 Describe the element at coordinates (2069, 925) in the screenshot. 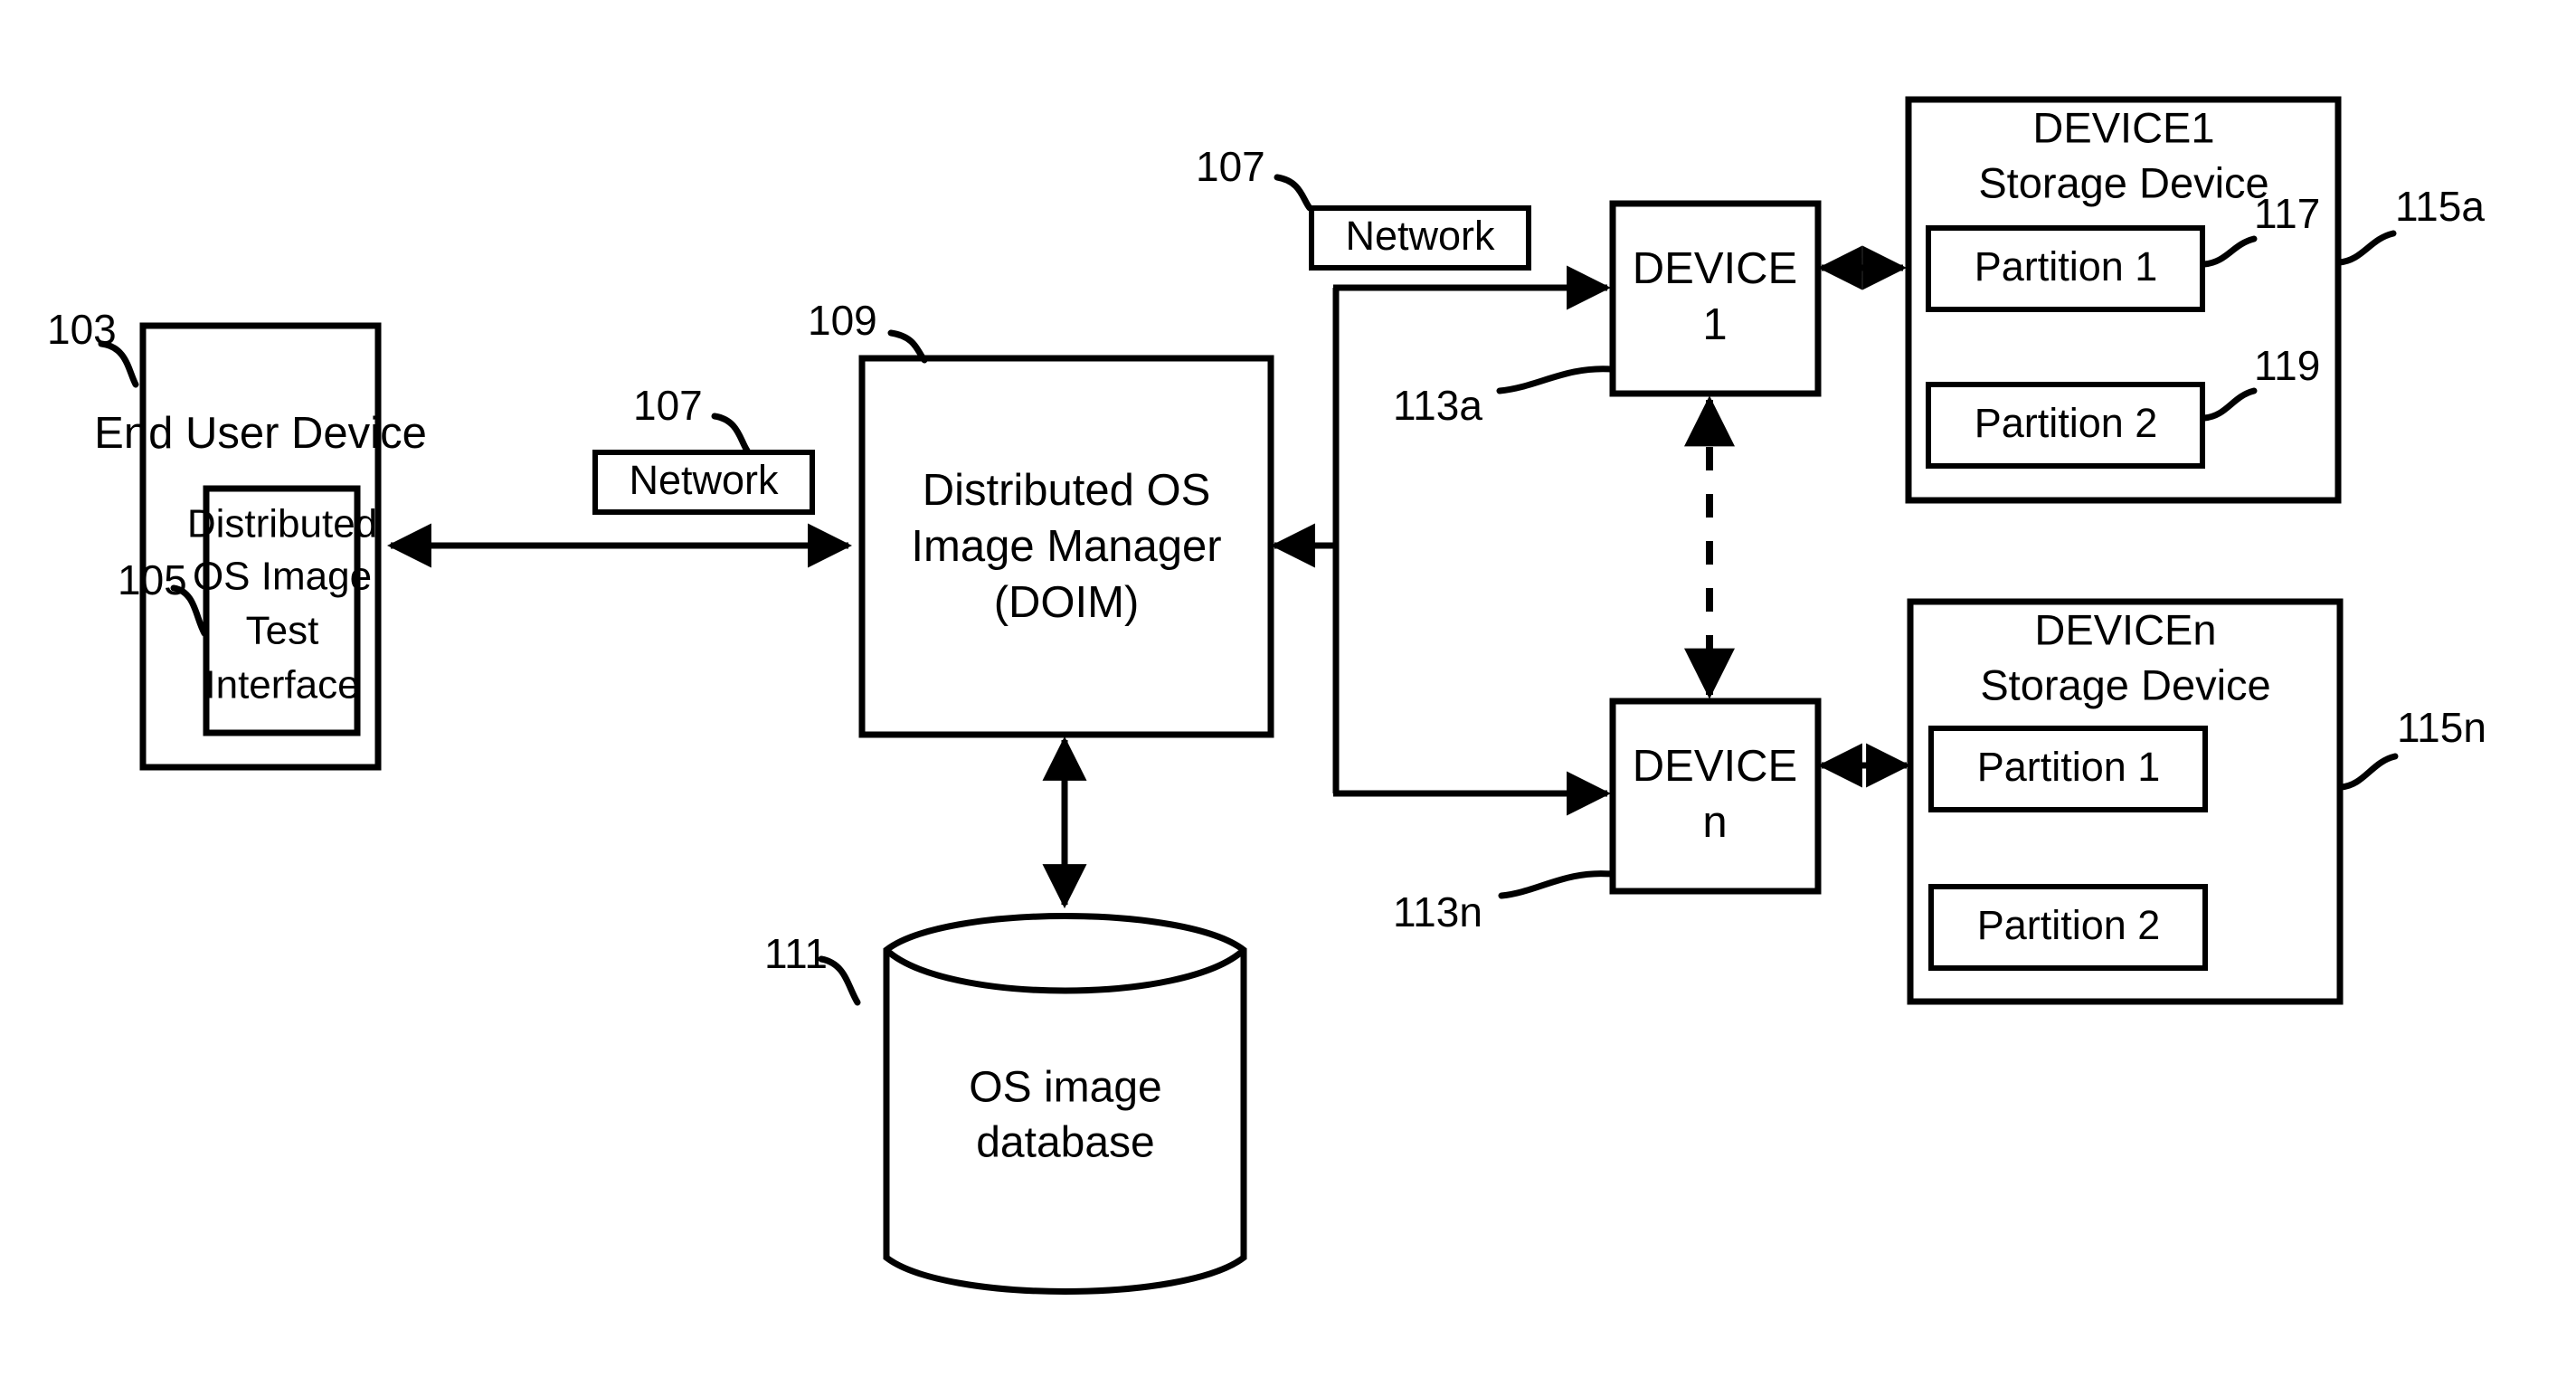

I see `devicen-partition-2-label: Partition 2` at that location.